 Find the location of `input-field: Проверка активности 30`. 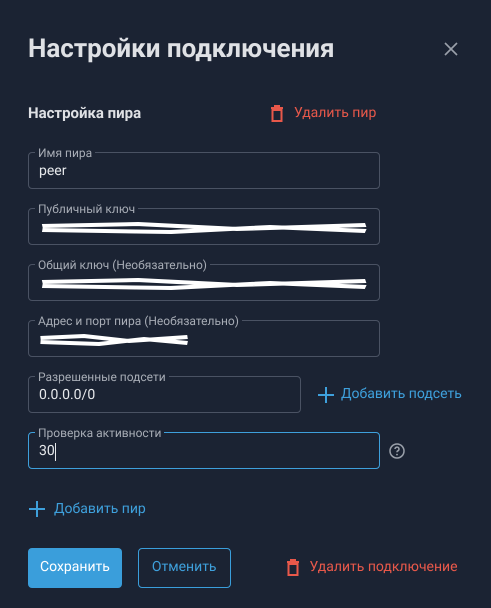

input-field: Проверка активности 30 is located at coordinates (204, 447).